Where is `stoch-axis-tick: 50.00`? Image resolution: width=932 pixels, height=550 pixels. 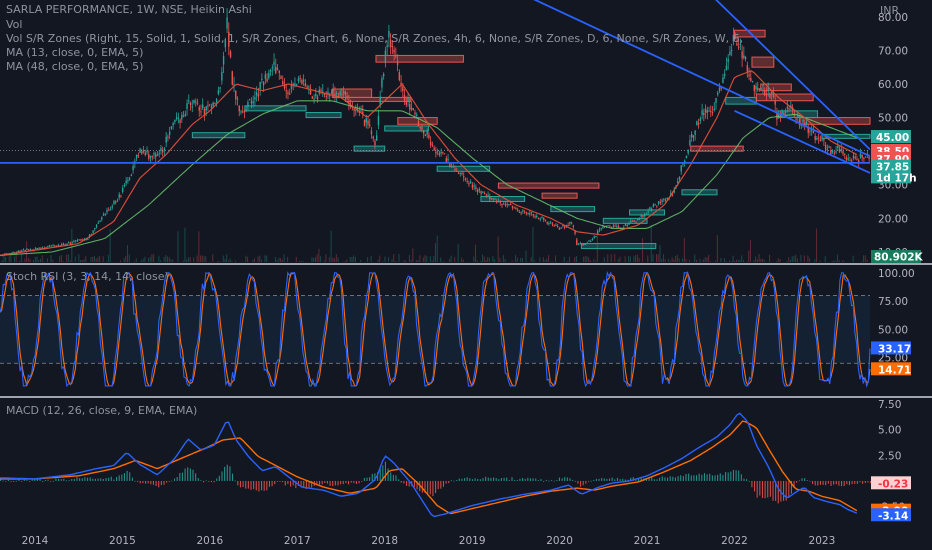
stoch-axis-tick: 50.00 is located at coordinates (893, 330).